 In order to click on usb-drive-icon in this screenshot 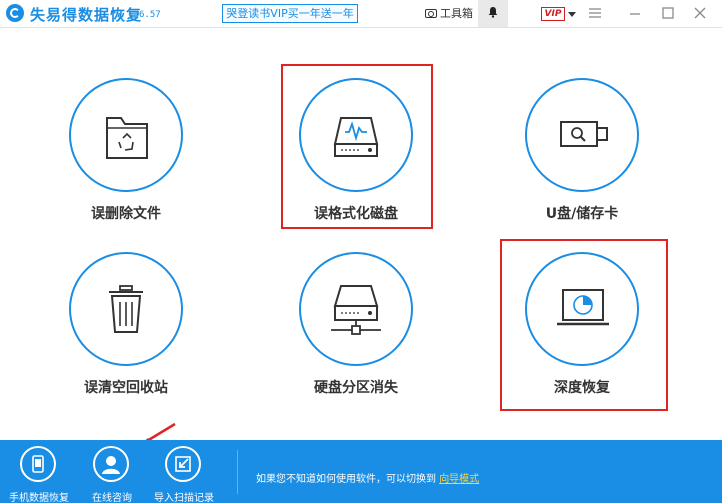, I will do `click(584, 134)`.